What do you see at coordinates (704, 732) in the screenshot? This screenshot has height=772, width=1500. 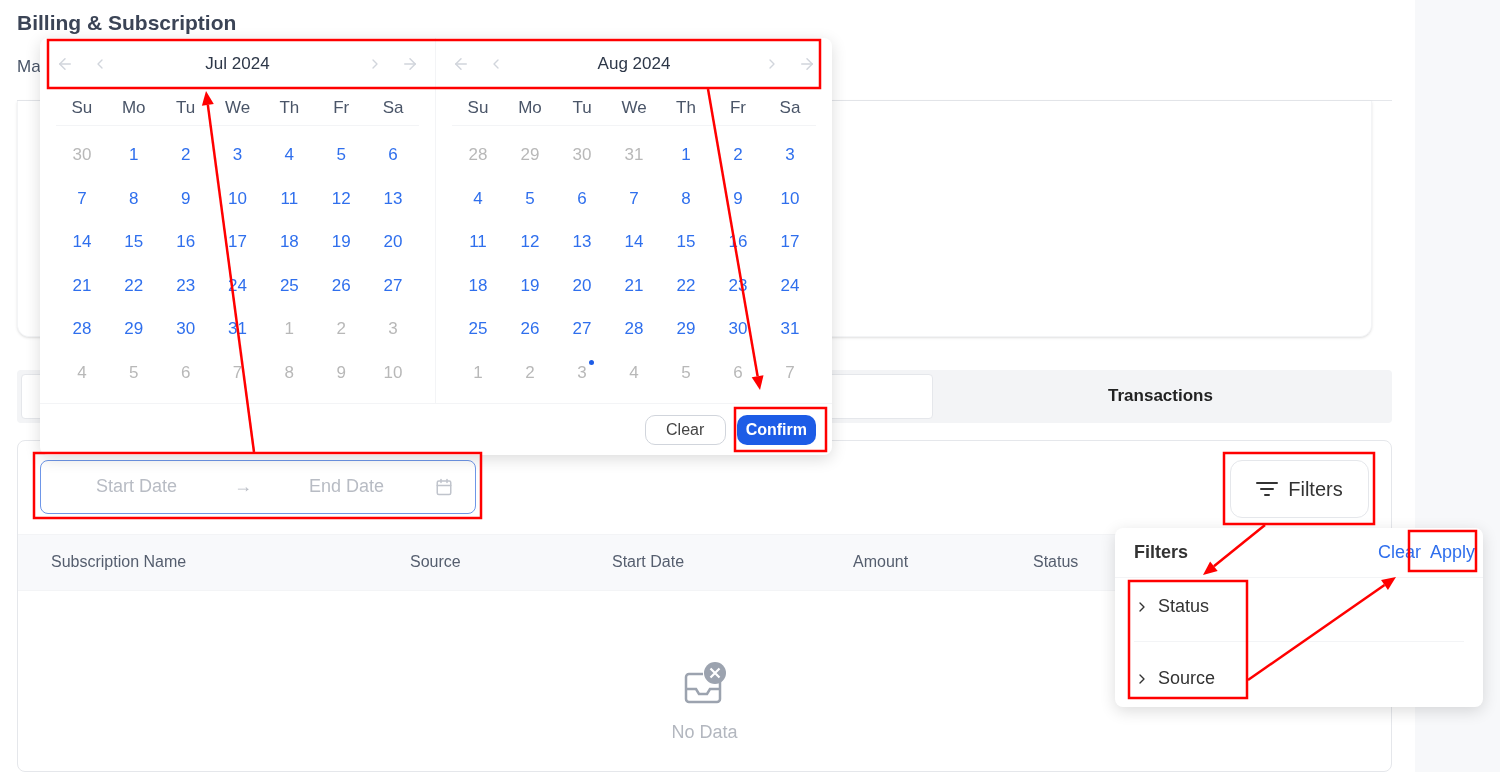 I see `no-data-text: No Data` at bounding box center [704, 732].